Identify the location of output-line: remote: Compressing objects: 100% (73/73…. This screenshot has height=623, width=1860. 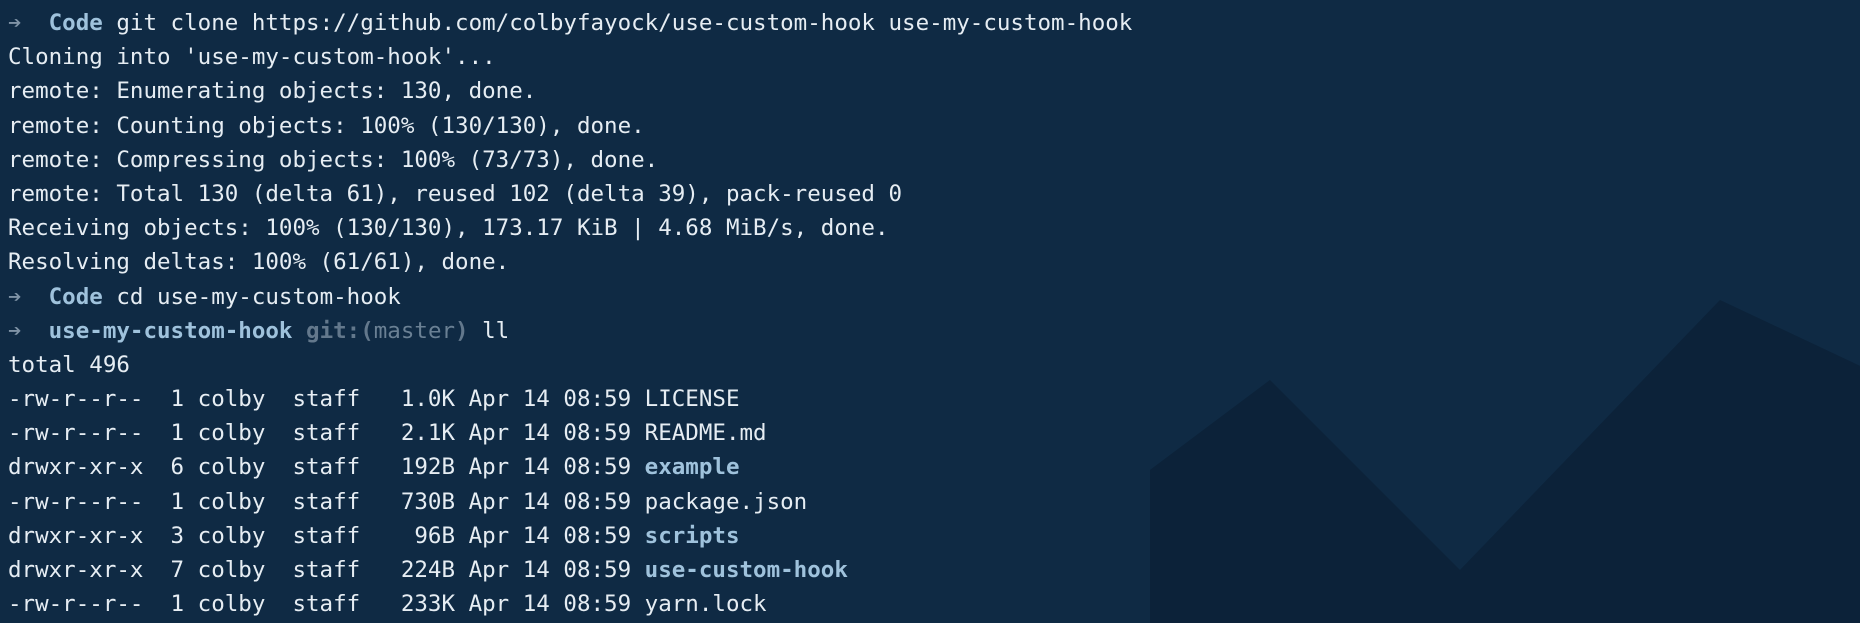
(333, 159).